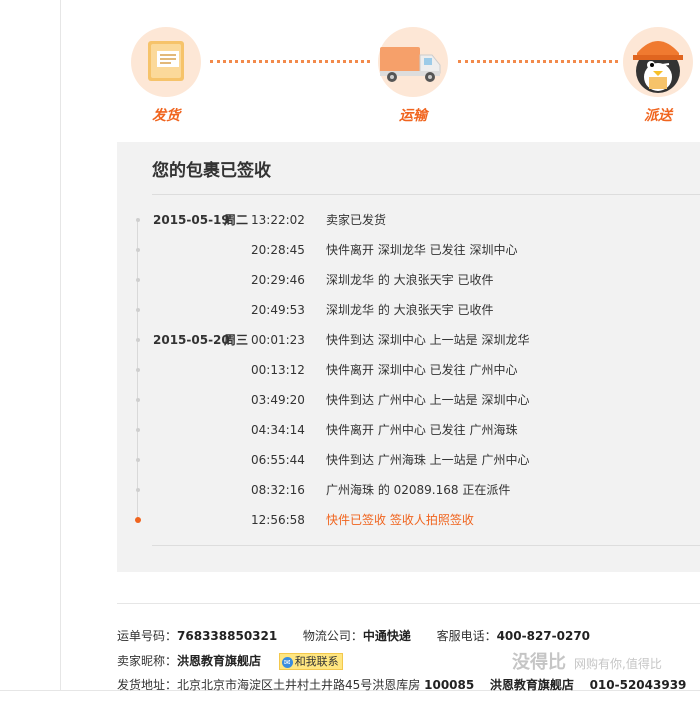 This screenshot has width=700, height=703. What do you see at coordinates (428, 460) in the screenshot?
I see `timeline-desc: 快件到达 广州海珠 上一站是 广州中心` at bounding box center [428, 460].